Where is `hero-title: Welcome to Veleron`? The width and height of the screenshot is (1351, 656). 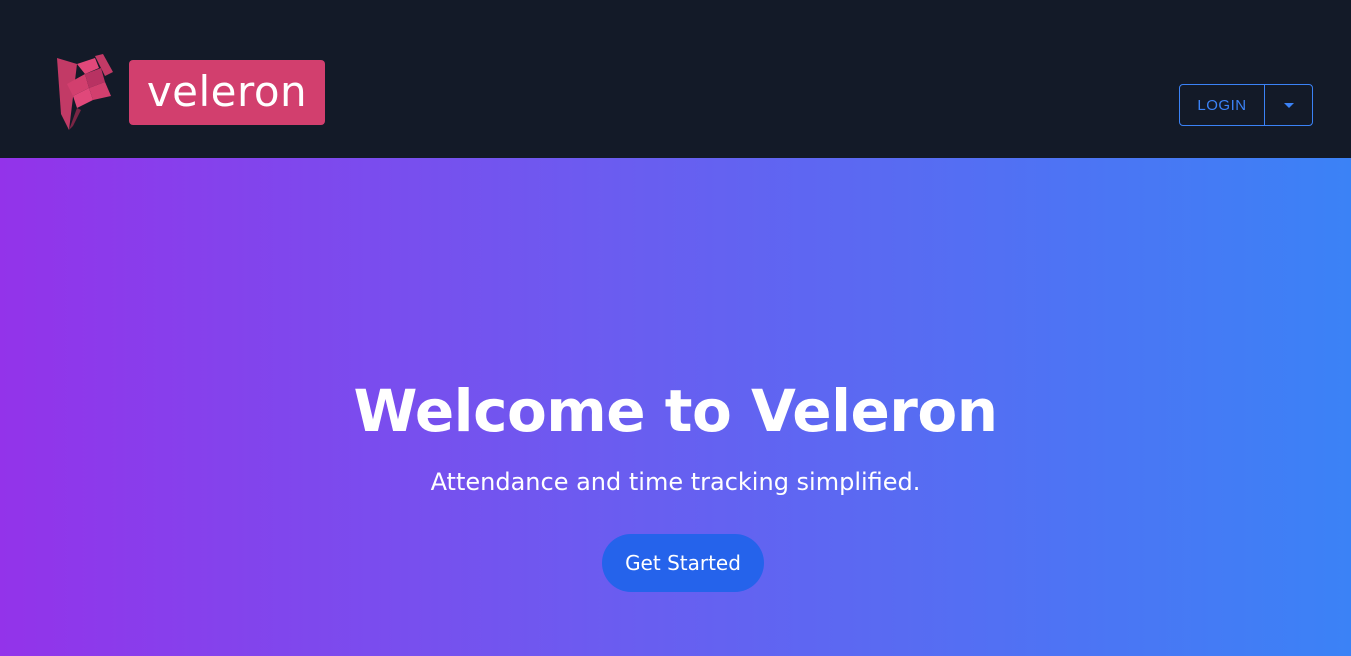
hero-title: Welcome to Veleron is located at coordinates (675, 411).